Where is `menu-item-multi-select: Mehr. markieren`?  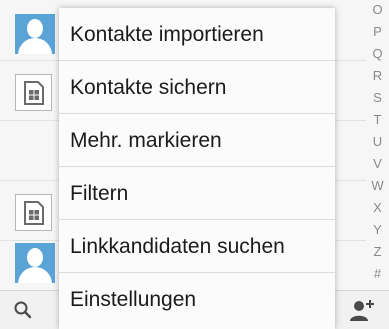 menu-item-multi-select: Mehr. markieren is located at coordinates (197, 140).